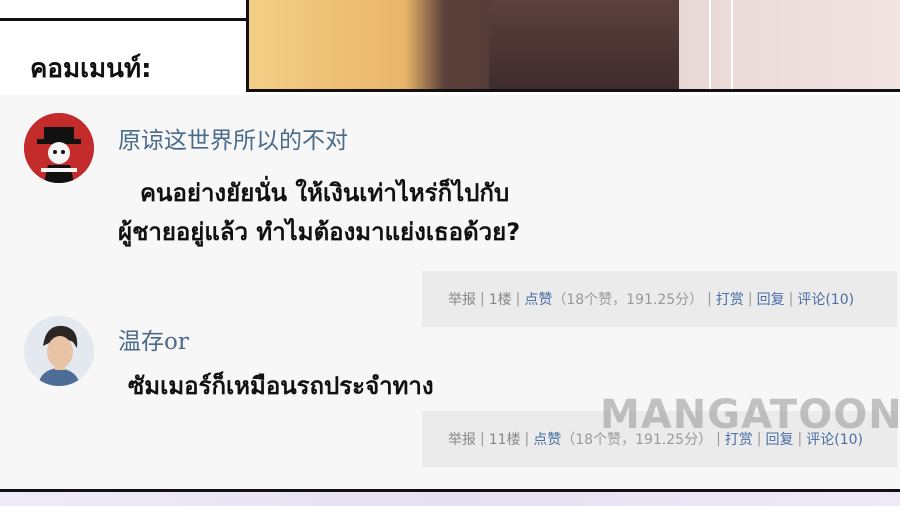  What do you see at coordinates (450, 499) in the screenshot?
I see `comic-panel-art-bottom` at bounding box center [450, 499].